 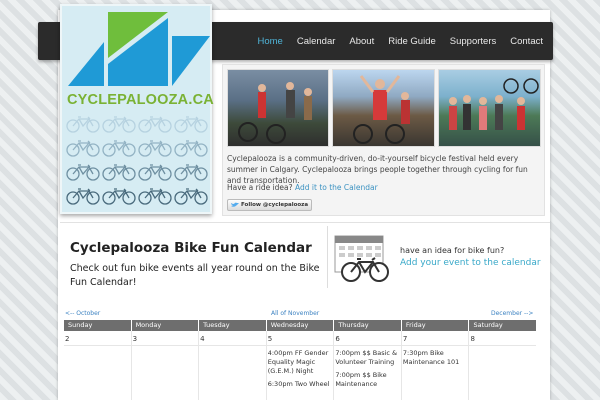 What do you see at coordinates (494, 104) in the screenshot?
I see `group-photo-icon` at bounding box center [494, 104].